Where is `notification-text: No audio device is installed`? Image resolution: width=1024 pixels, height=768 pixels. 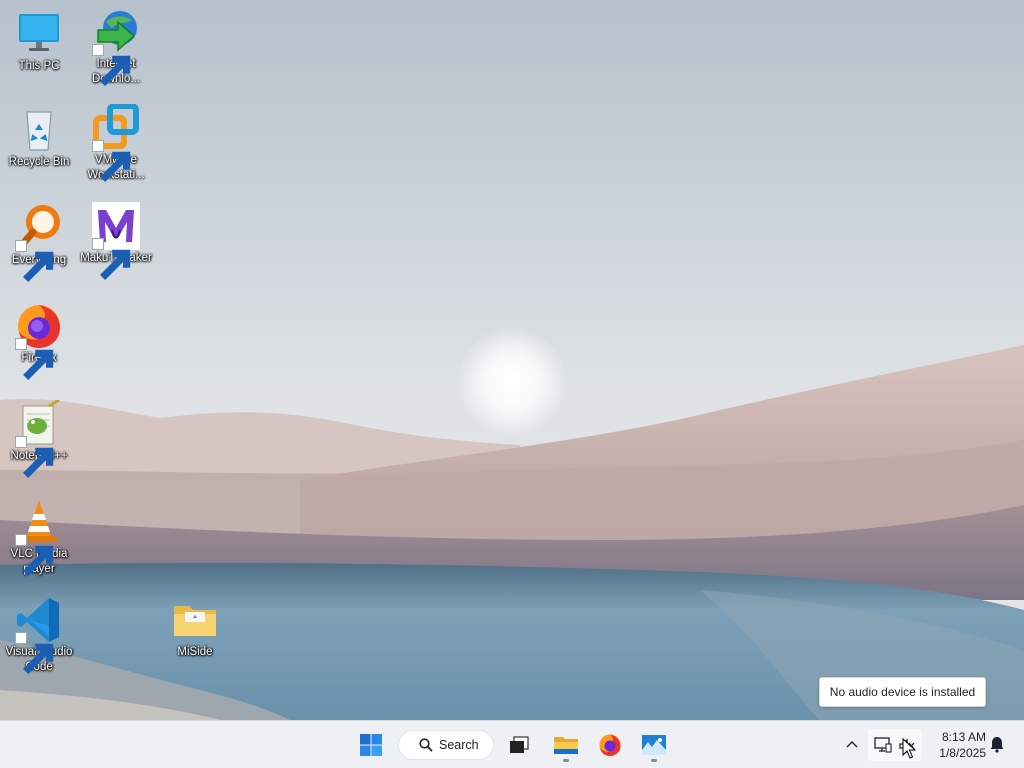 notification-text: No audio device is installed is located at coordinates (902, 692).